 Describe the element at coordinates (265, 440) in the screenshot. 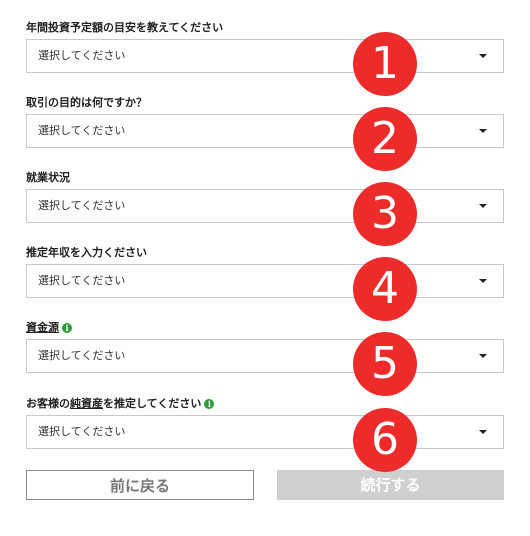

I see `net-worth-select: 選択してください 6` at that location.